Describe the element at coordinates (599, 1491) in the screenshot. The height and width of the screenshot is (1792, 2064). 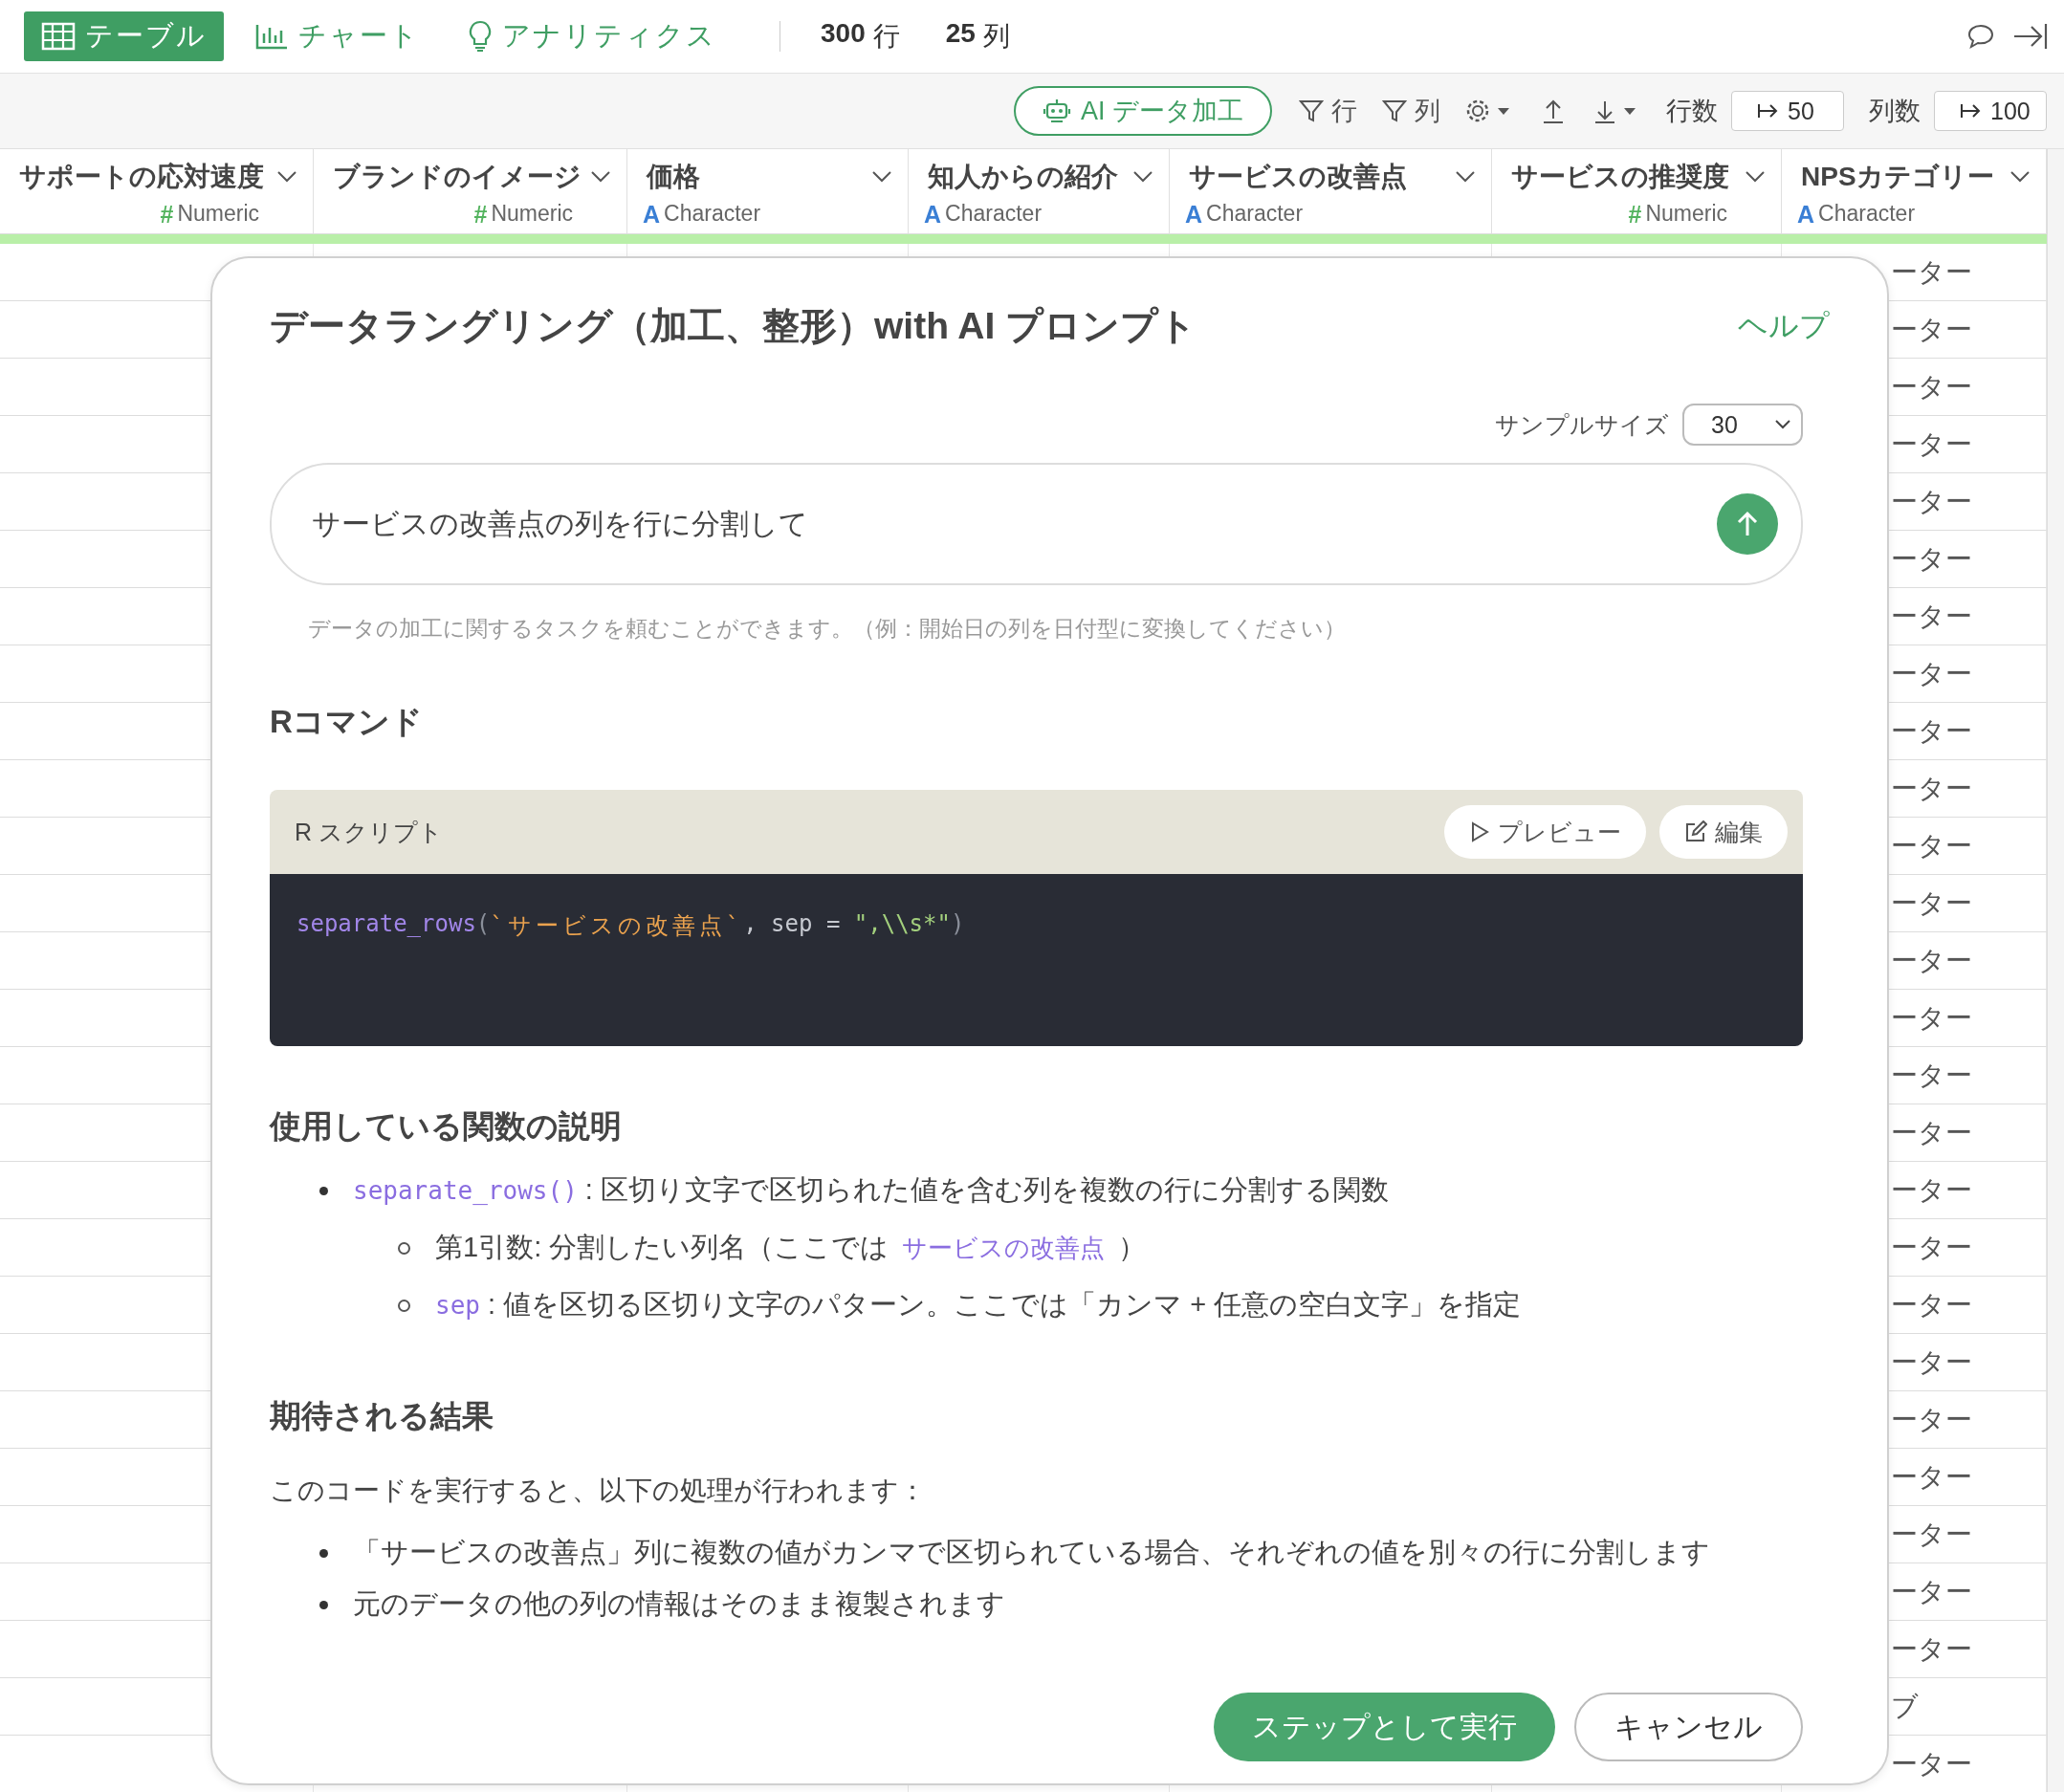
I see `result-intro: このコードを実行すると、以下の処理が行われます：` at that location.